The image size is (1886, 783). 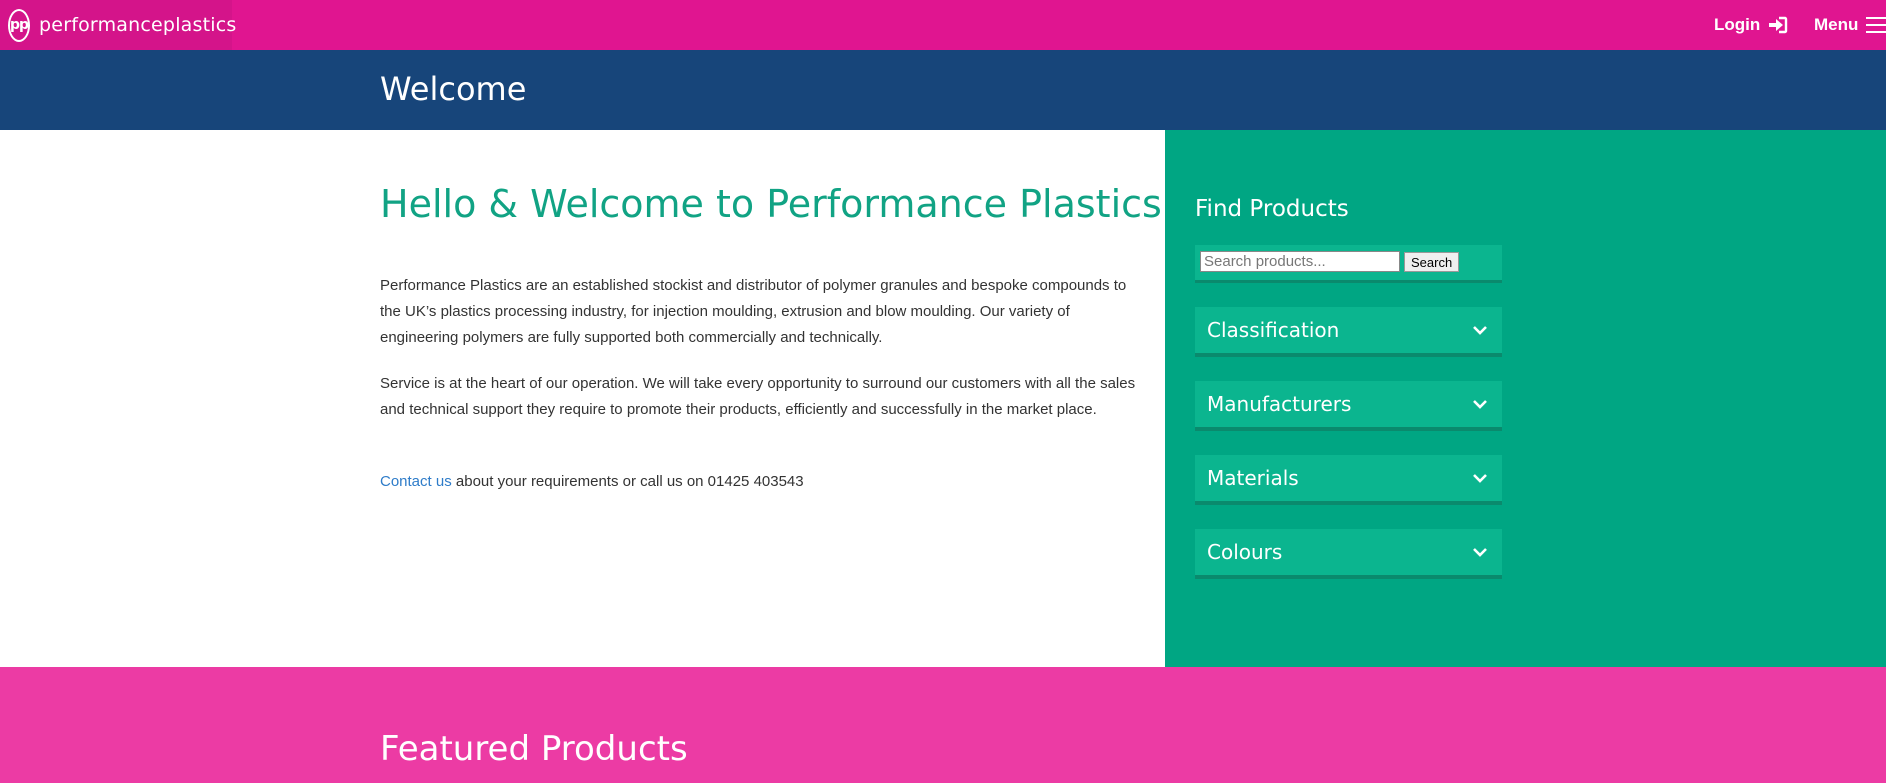 I want to click on welcome-heading: Hello & Welcome to Performance Plastics, so click(x=771, y=204).